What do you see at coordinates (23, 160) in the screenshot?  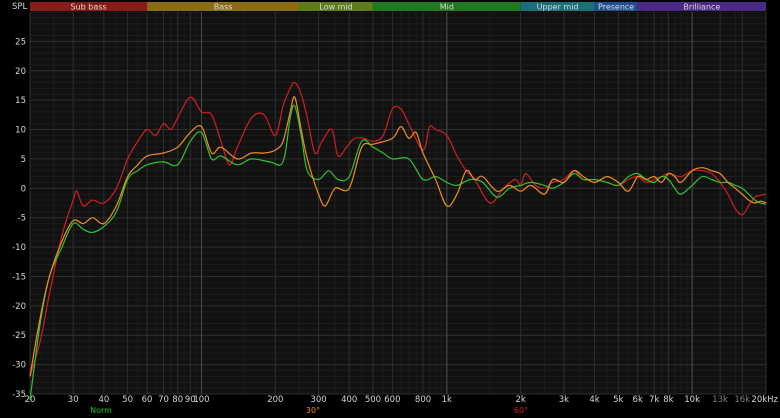 I see `y-tick-label: 5` at bounding box center [23, 160].